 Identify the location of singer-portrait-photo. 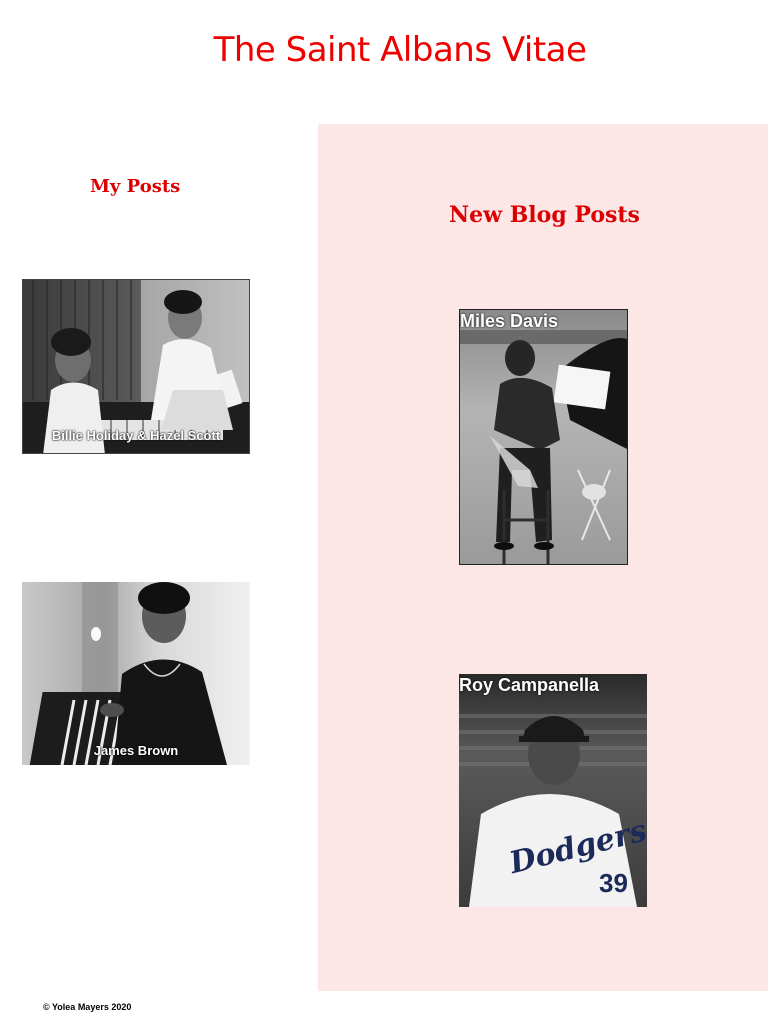
(136, 673).